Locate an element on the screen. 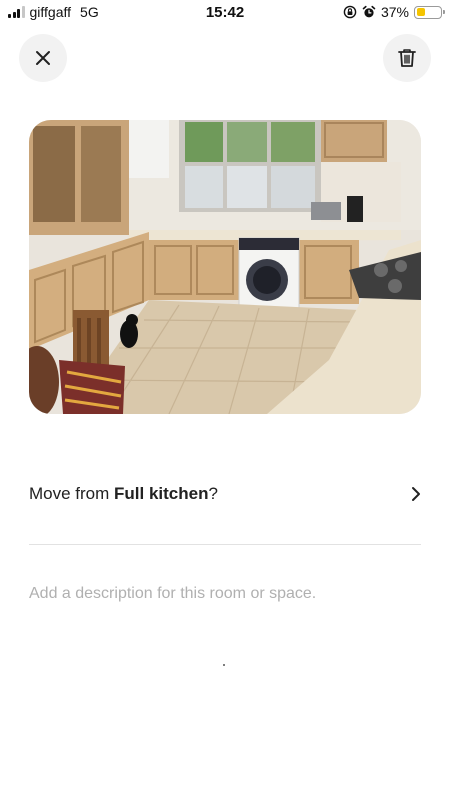 The width and height of the screenshot is (450, 800). description-input is located at coordinates (225, 594).